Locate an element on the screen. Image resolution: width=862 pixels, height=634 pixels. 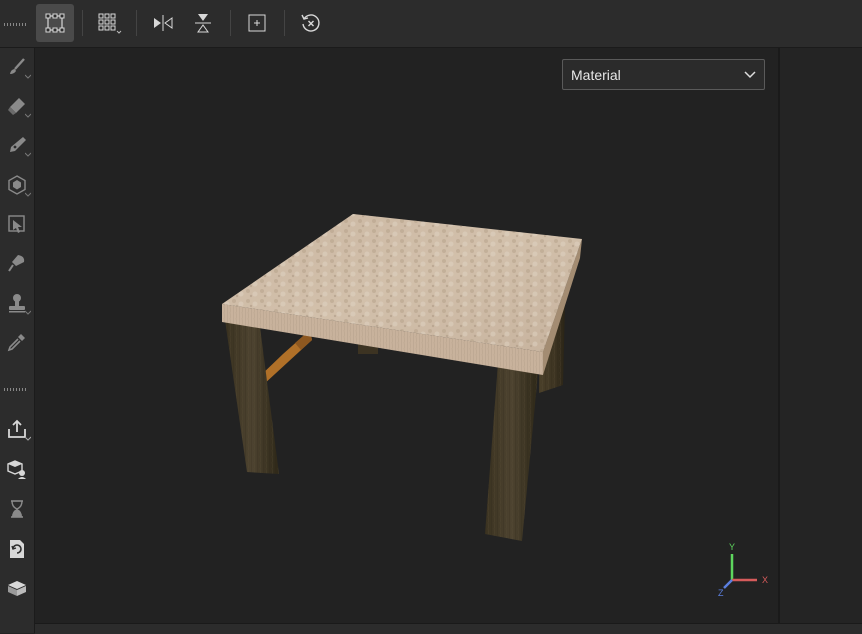
grid-options-button is located at coordinates (109, 23).